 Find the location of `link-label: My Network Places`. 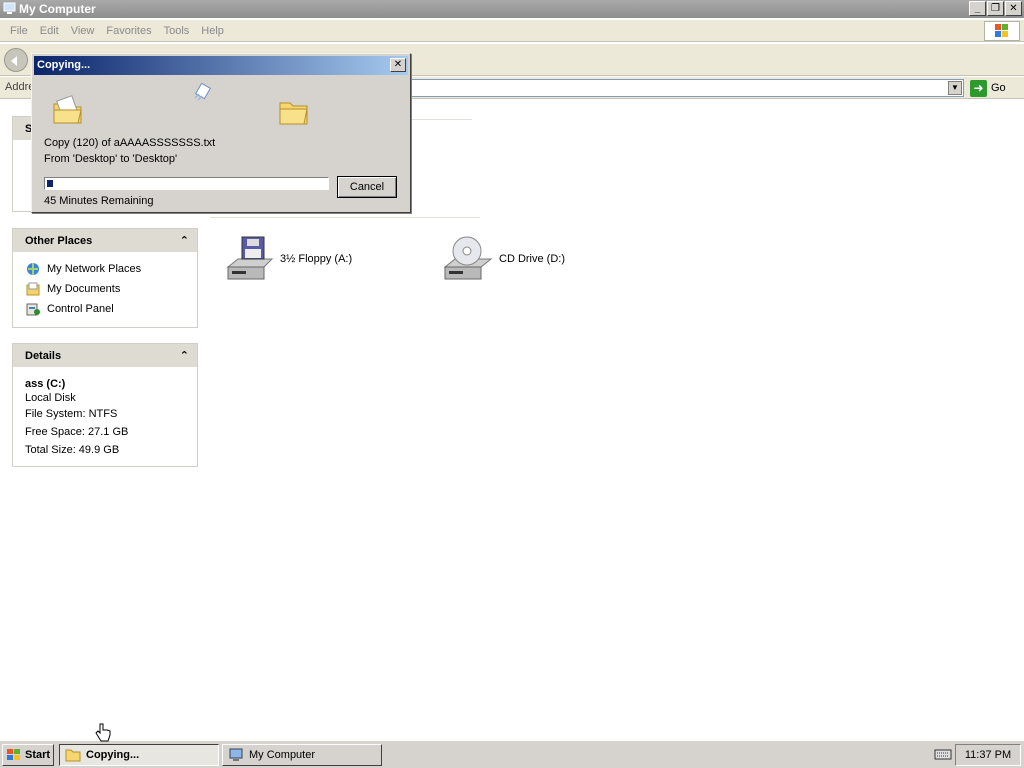

link-label: My Network Places is located at coordinates (94, 269).